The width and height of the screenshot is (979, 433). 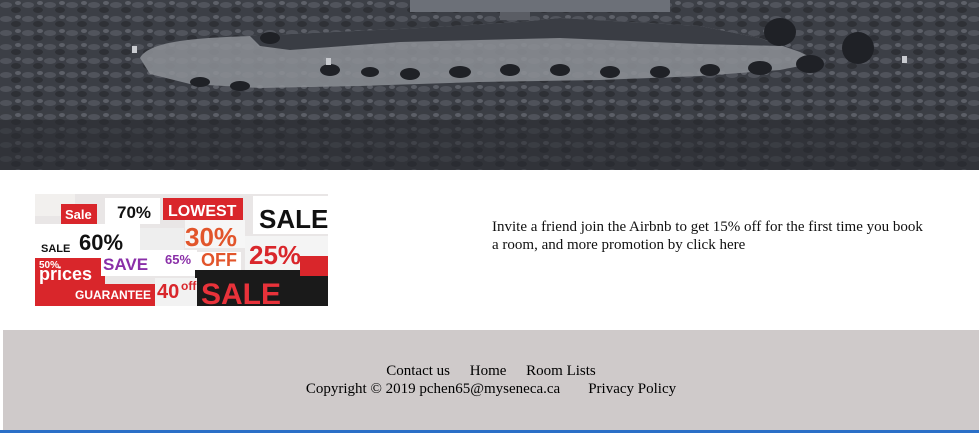 I want to click on sticker-word: off, so click(x=189, y=286).